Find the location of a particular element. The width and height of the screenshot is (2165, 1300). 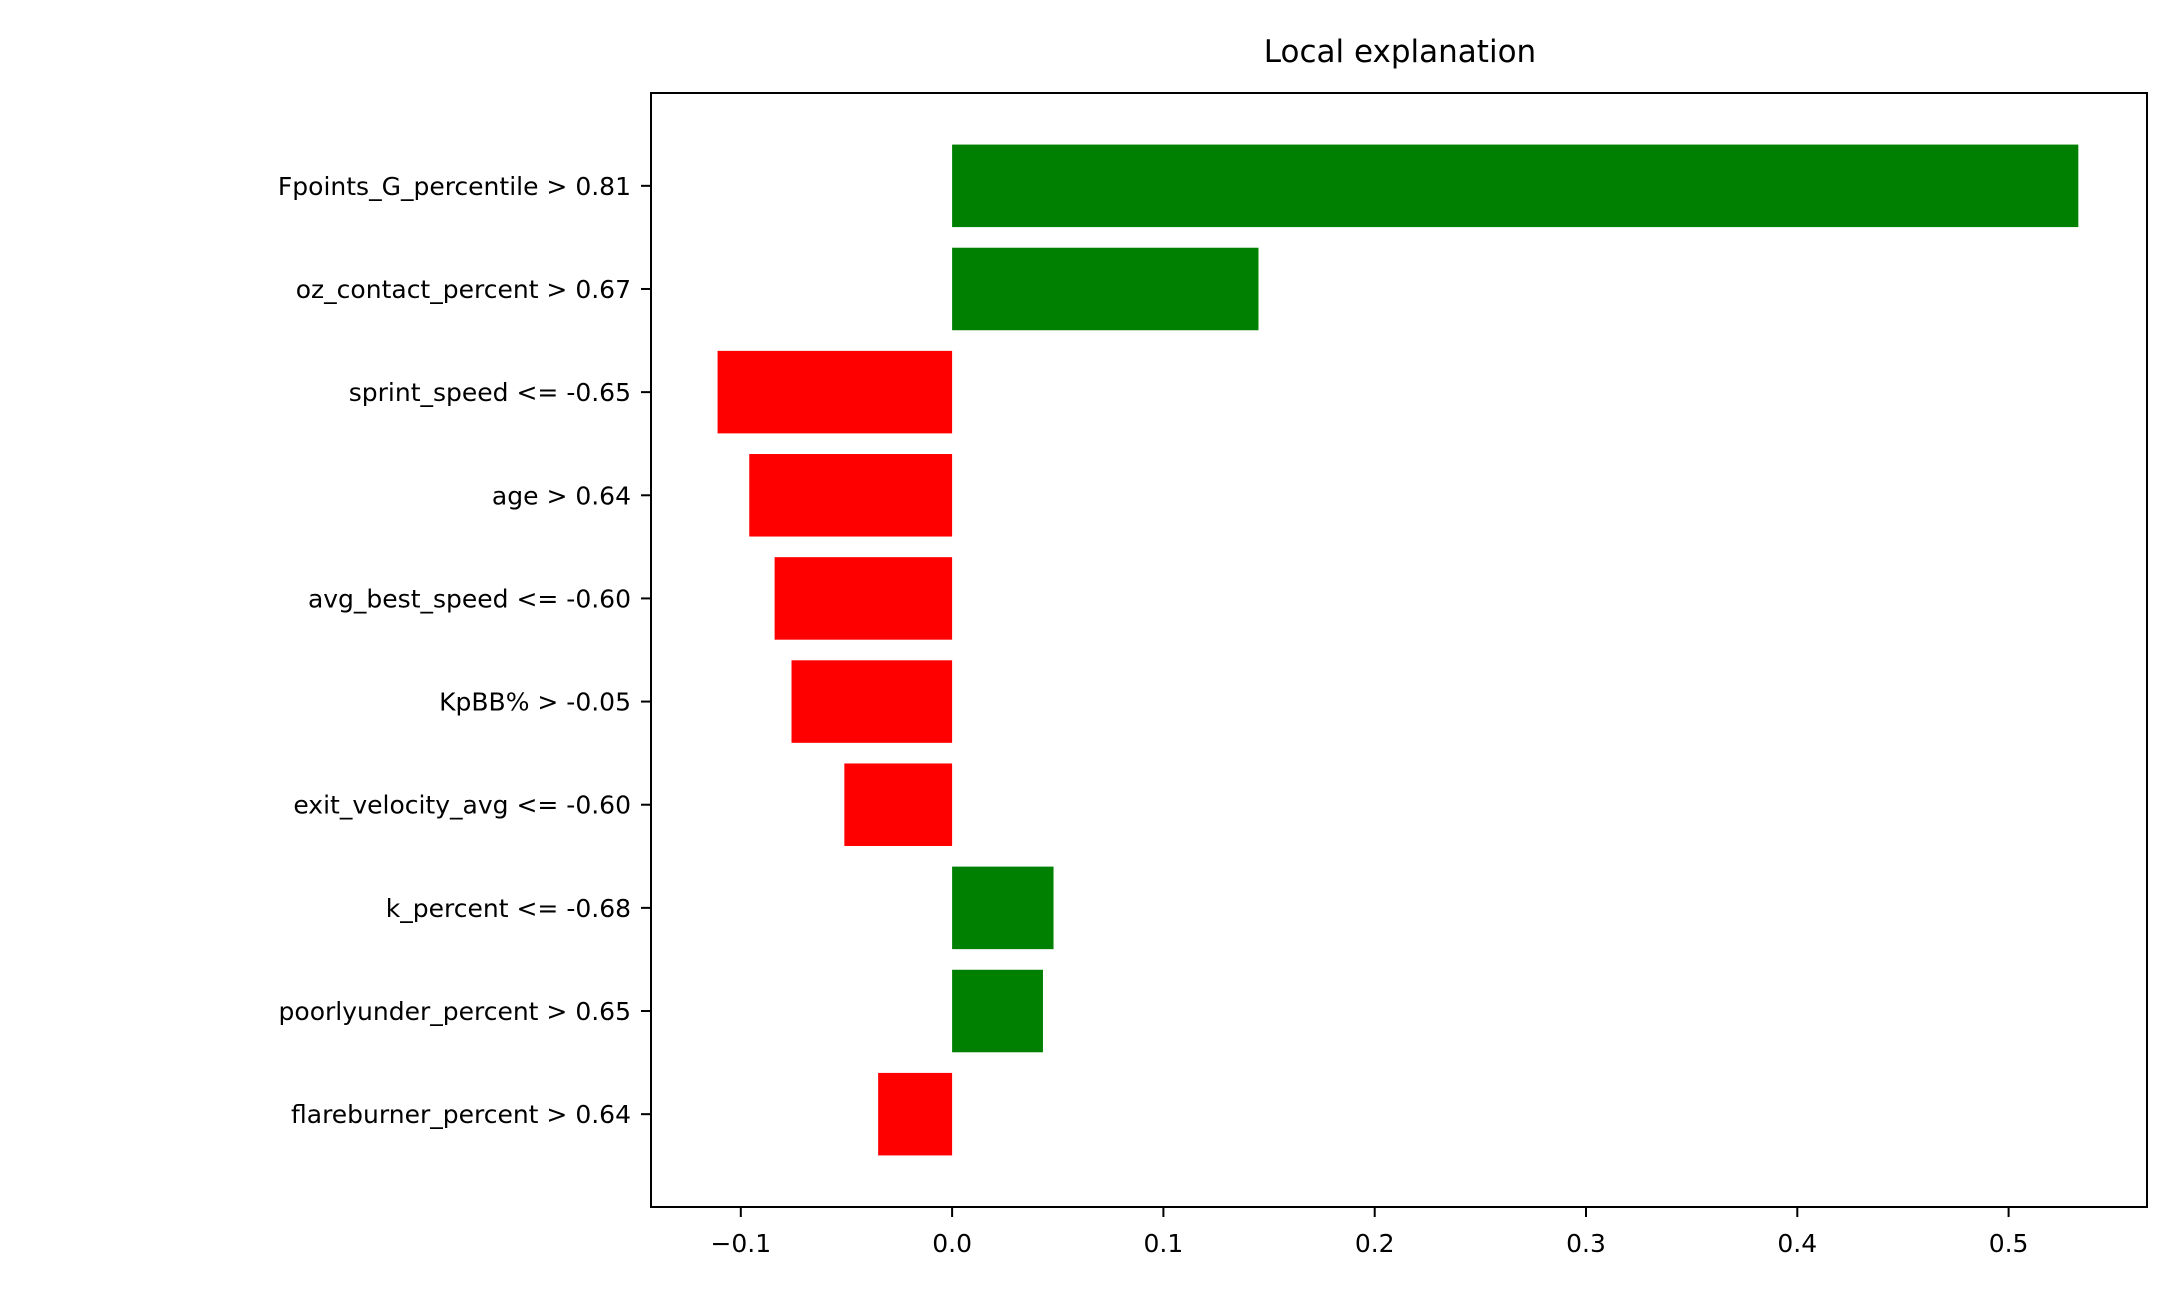

x-tick-label: −0.1 is located at coordinates (740, 1243).